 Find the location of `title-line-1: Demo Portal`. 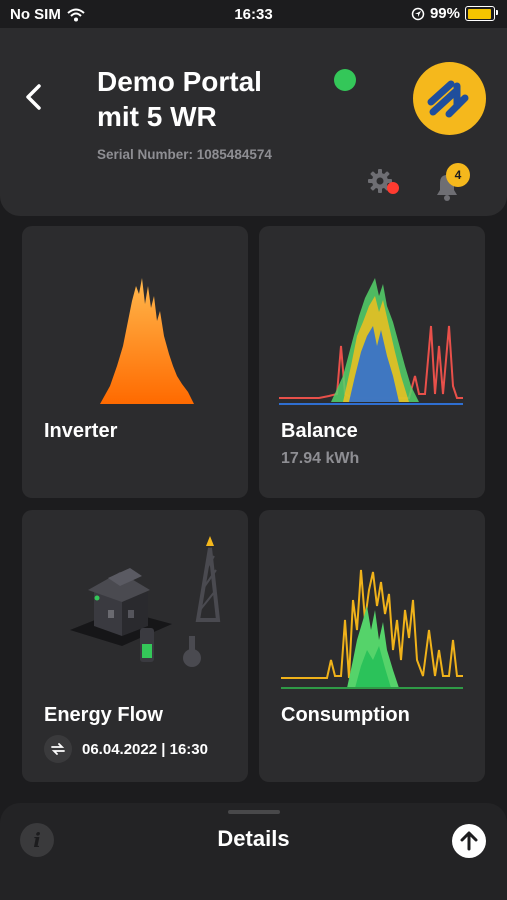

title-line-1: Demo Portal is located at coordinates (179, 81).